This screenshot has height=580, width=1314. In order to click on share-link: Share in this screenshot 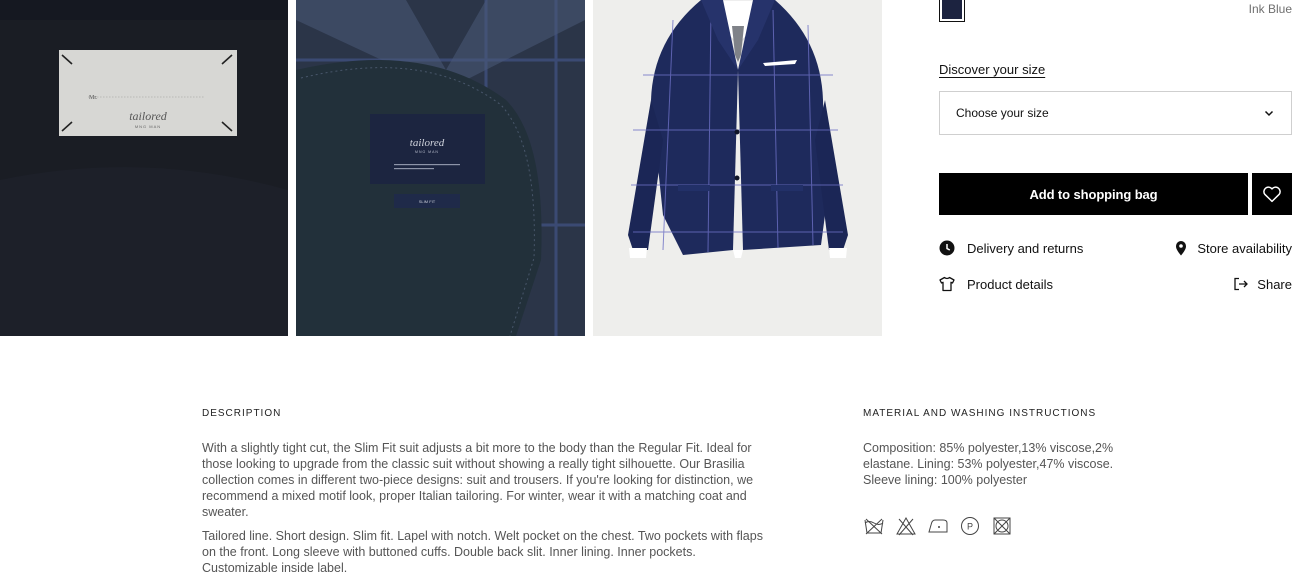, I will do `click(1262, 284)`.